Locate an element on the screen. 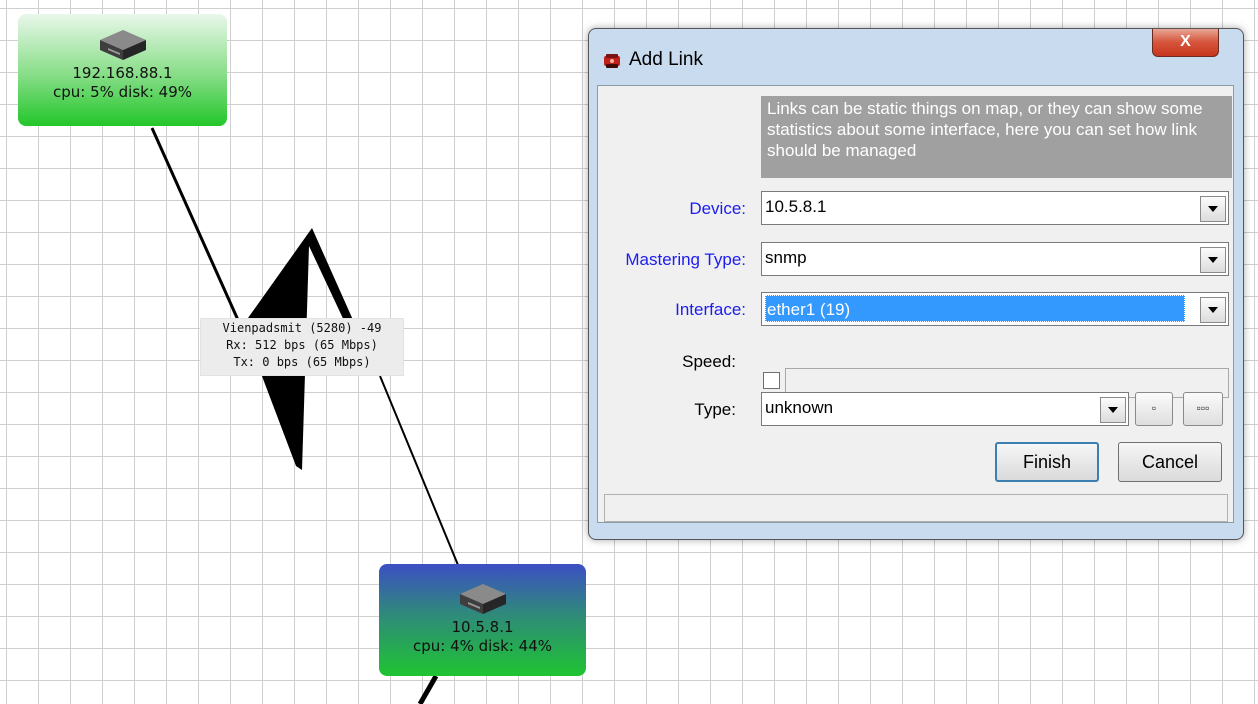 The image size is (1258, 704). device-value: 10.5.8.1 is located at coordinates (796, 206).